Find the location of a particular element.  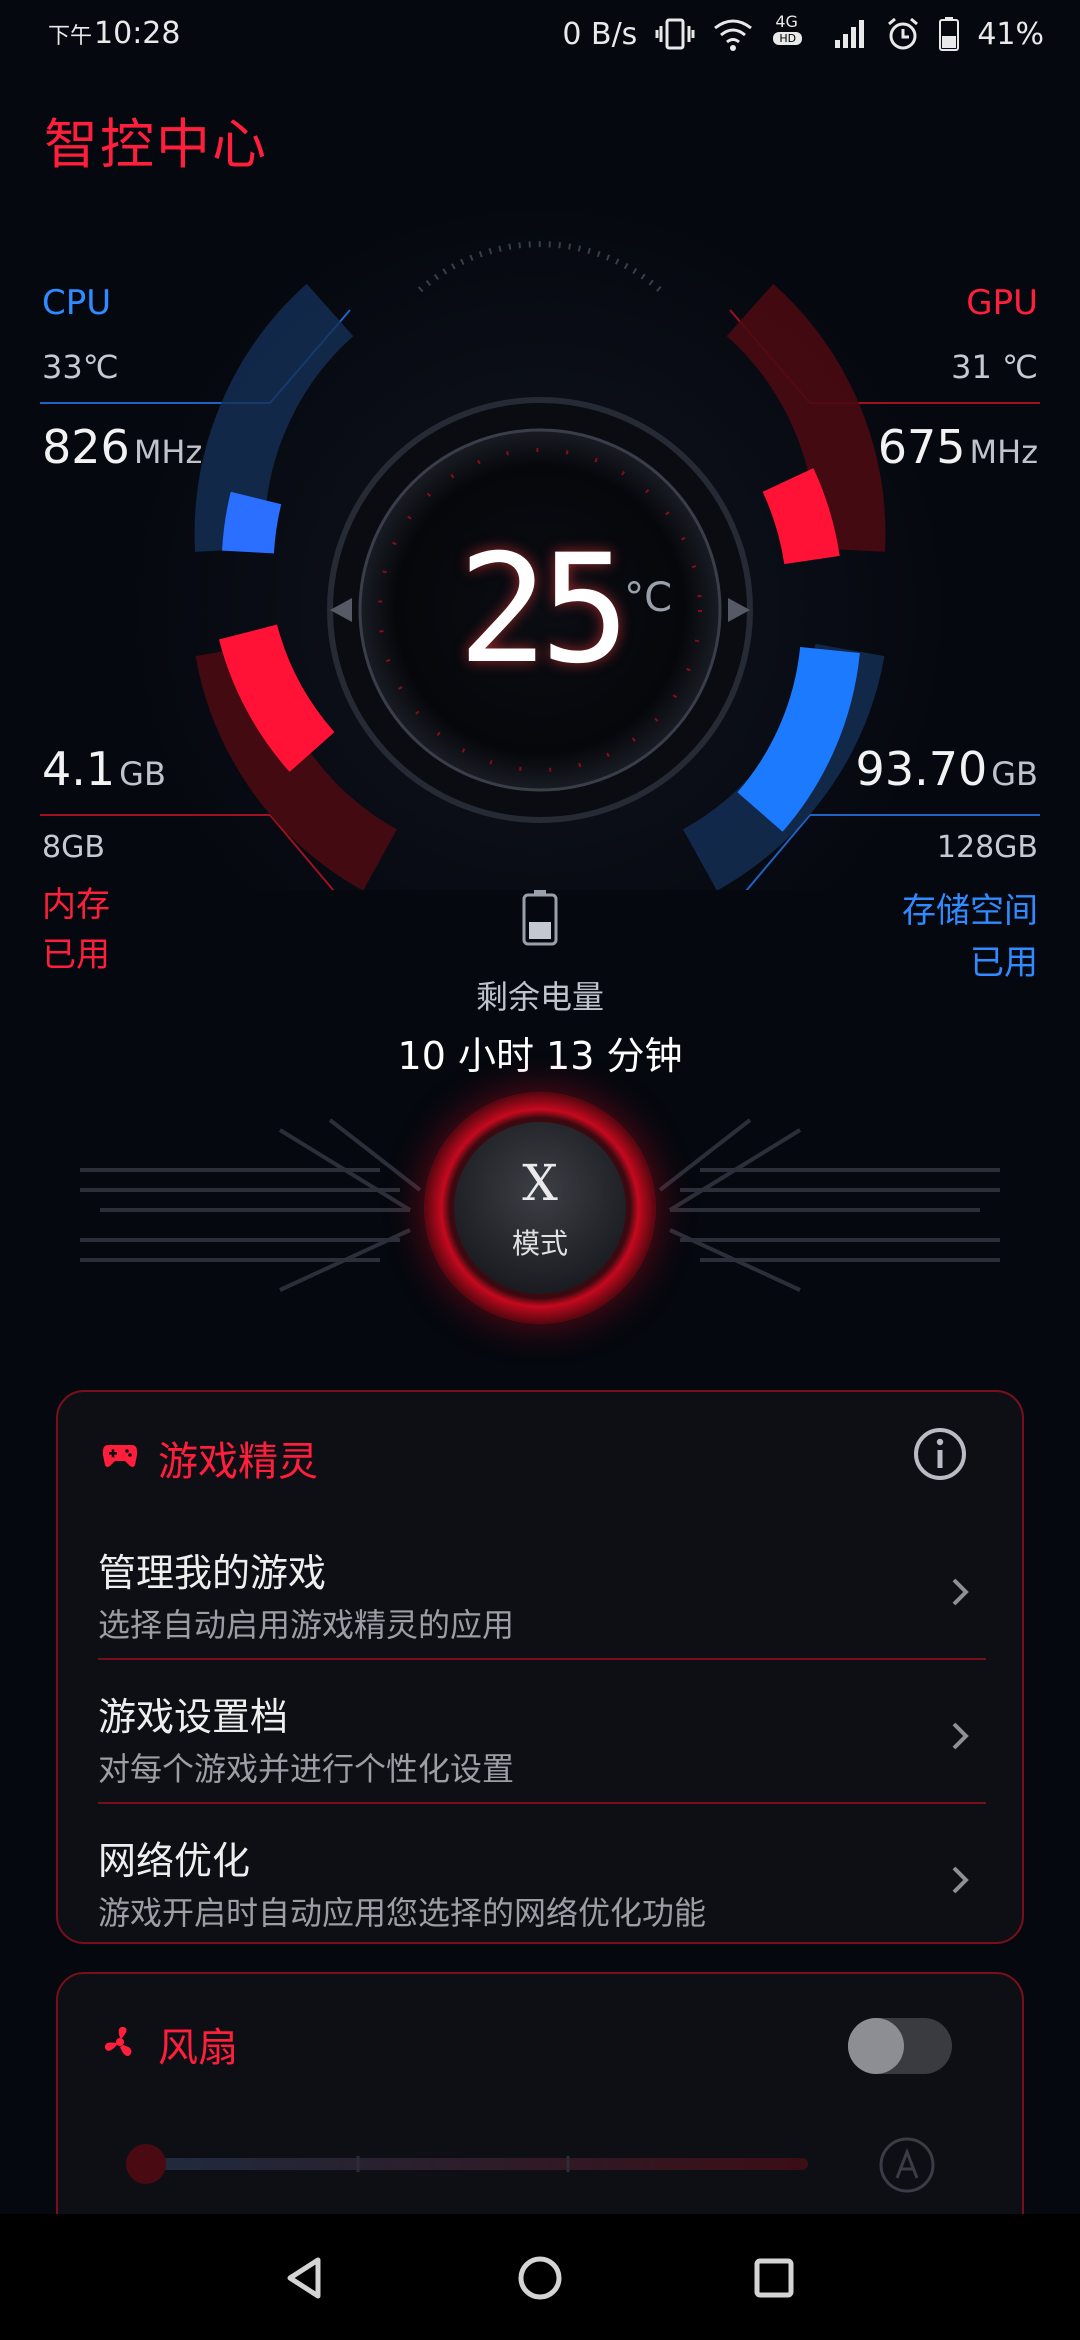

signal-icon is located at coordinates (850, 34).